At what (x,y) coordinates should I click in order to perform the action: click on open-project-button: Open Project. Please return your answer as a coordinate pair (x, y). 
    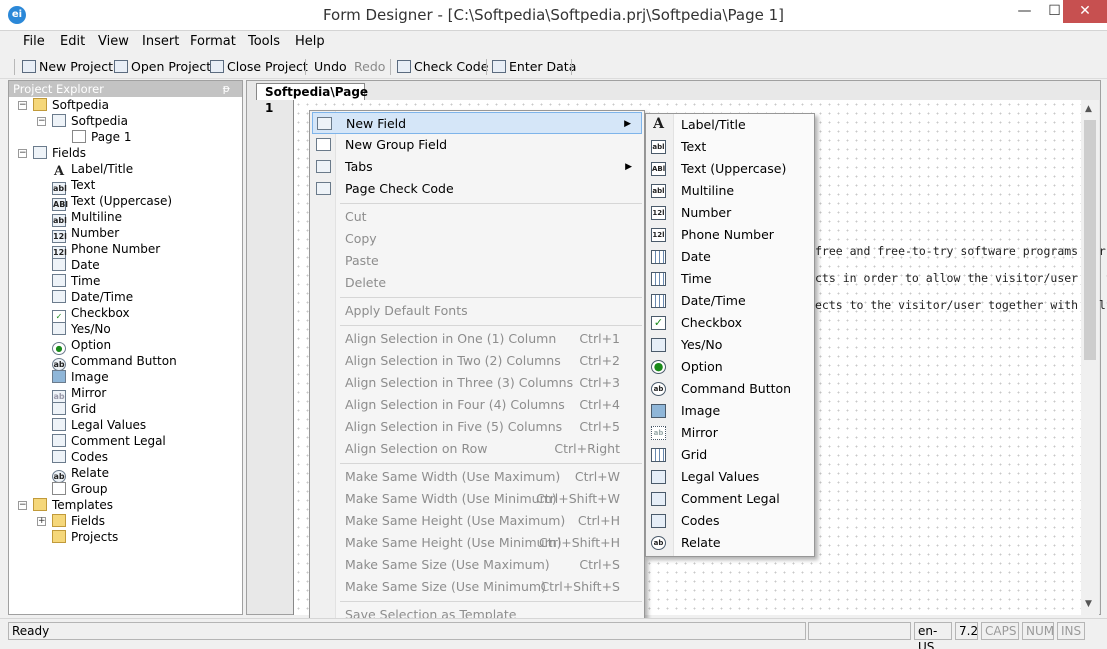
    Looking at the image, I should click on (162, 67).